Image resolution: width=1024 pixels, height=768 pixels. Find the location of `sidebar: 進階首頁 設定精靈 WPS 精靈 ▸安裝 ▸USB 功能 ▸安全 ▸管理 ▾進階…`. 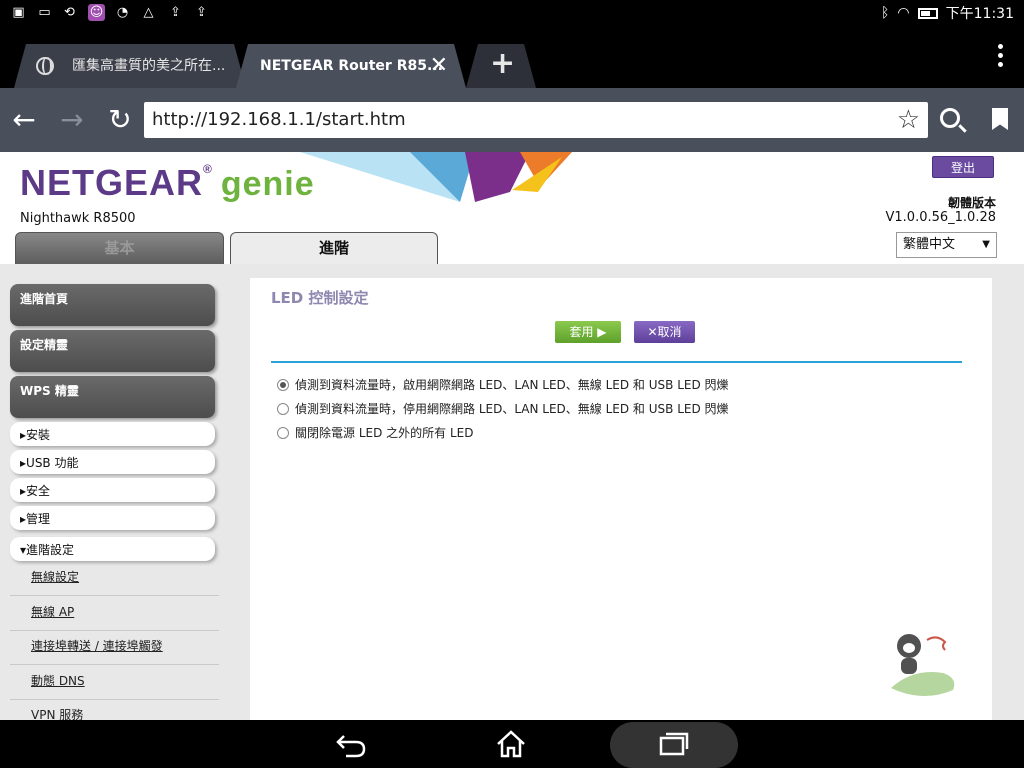

sidebar: 進階首頁 設定精靈 WPS 精靈 ▸安裝 ▸USB 功能 ▸安全 ▸管理 ▾進階… is located at coordinates (125, 492).